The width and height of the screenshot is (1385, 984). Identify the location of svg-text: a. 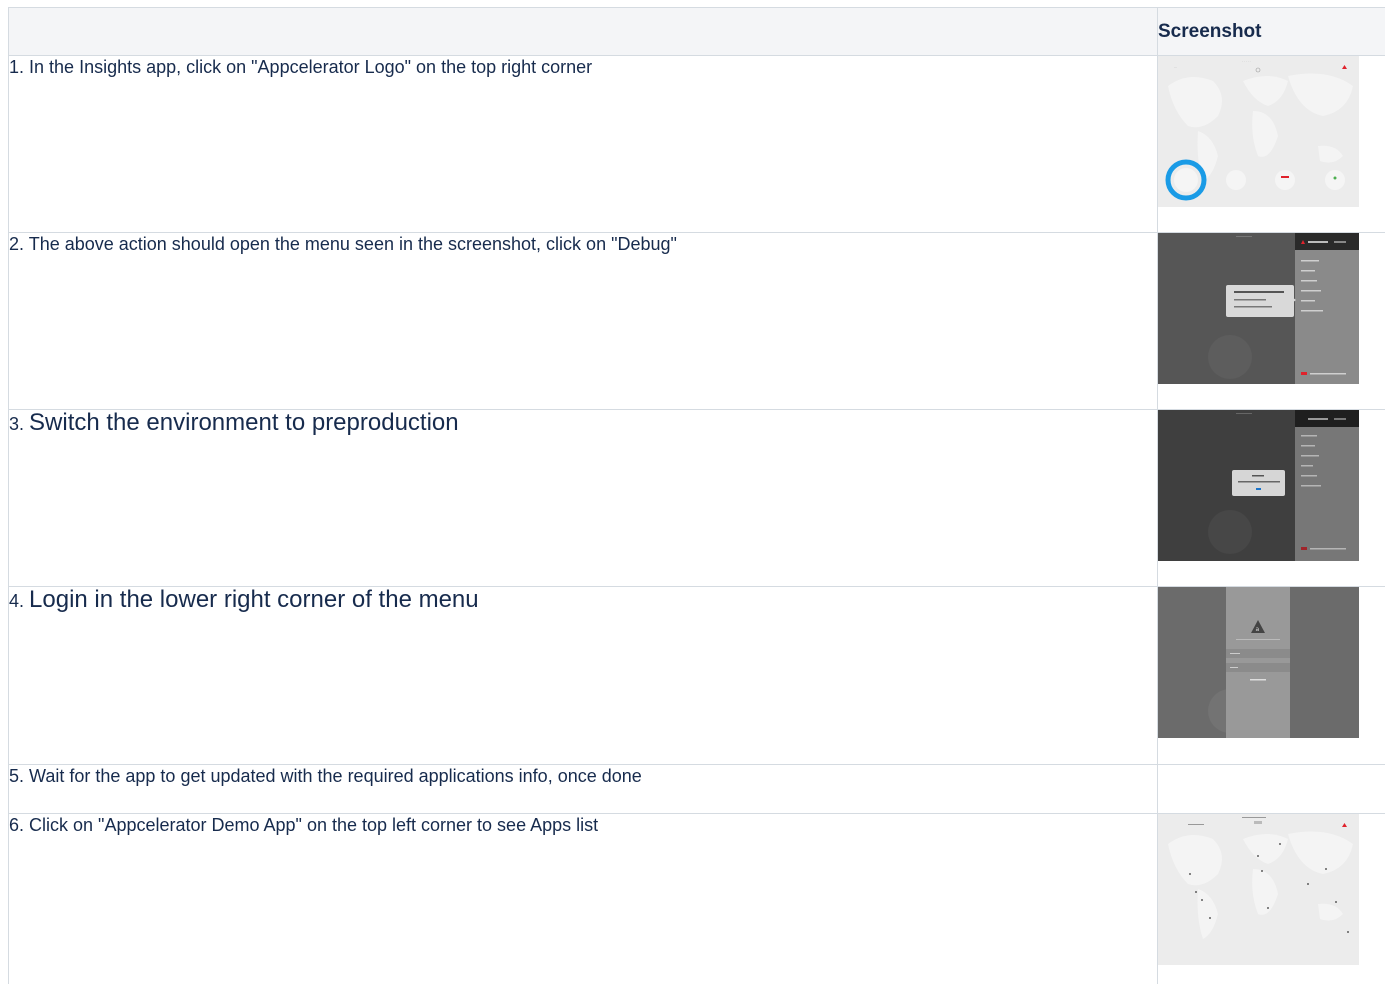
(1258, 629).